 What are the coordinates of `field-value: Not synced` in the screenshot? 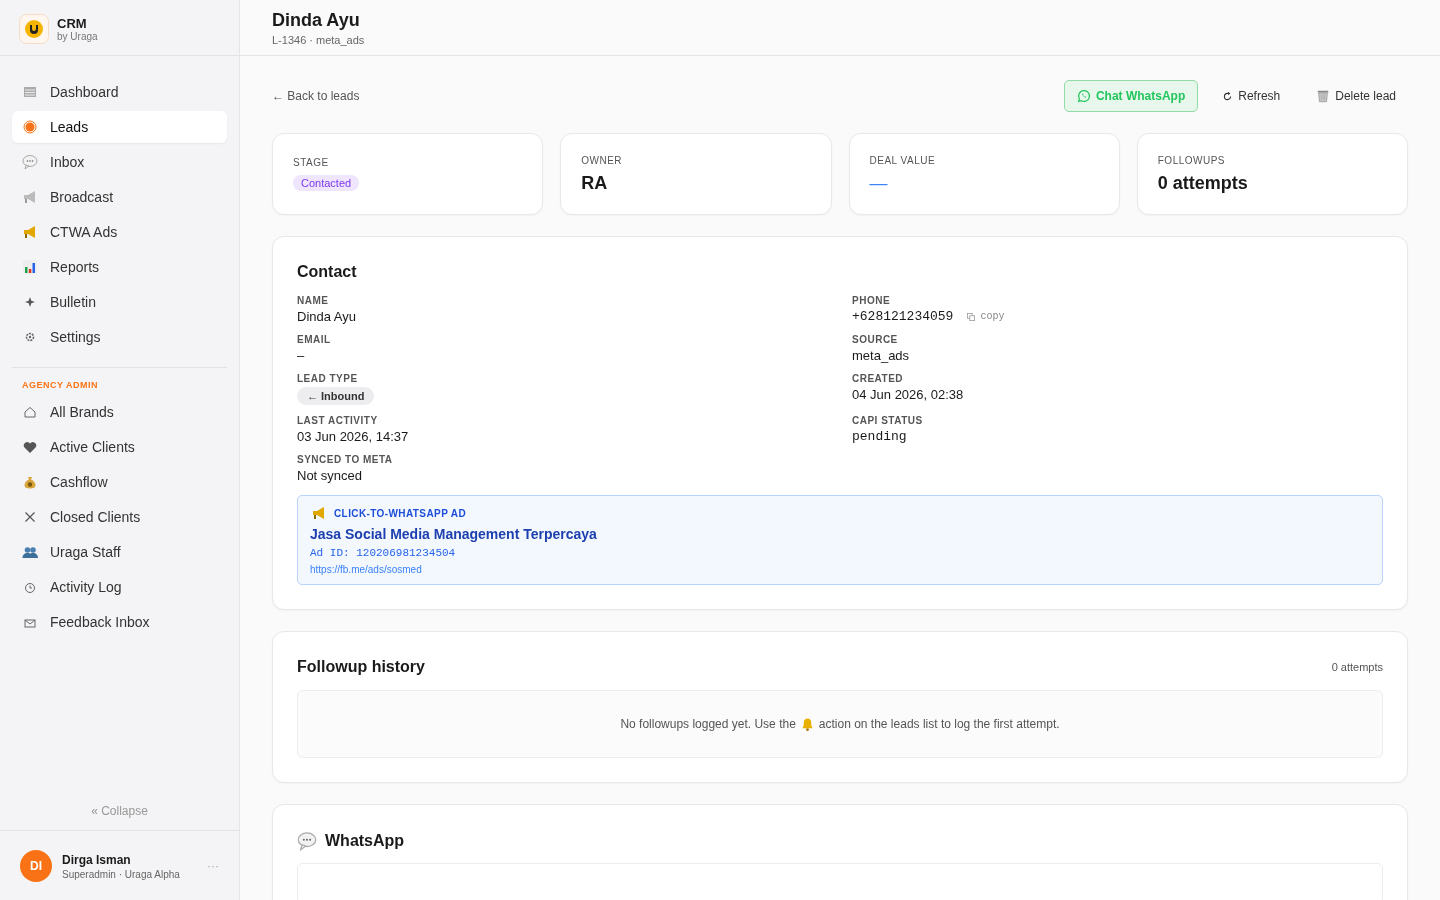 It's located at (330, 475).